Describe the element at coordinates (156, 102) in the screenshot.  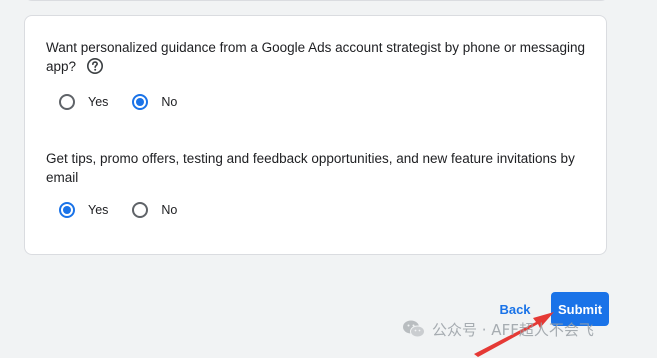
I see `radio-option-strategist-no: No` at that location.